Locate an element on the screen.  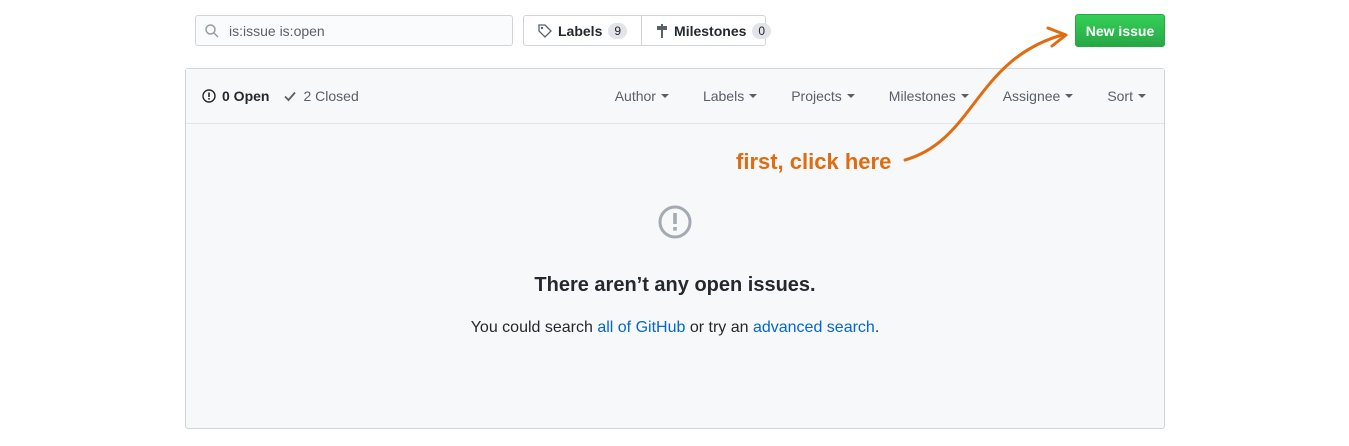
filter-assignee-label: Assignee is located at coordinates (1031, 96).